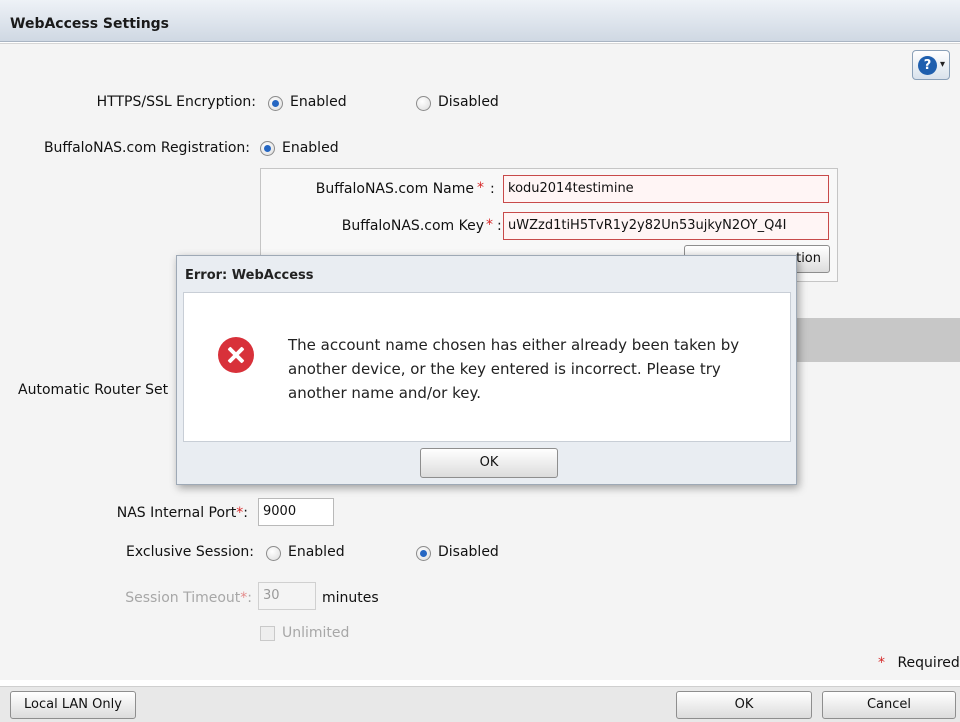 The image size is (960, 722). Describe the element at coordinates (189, 552) in the screenshot. I see `exclusive-session-label: Exclusive Session:` at that location.